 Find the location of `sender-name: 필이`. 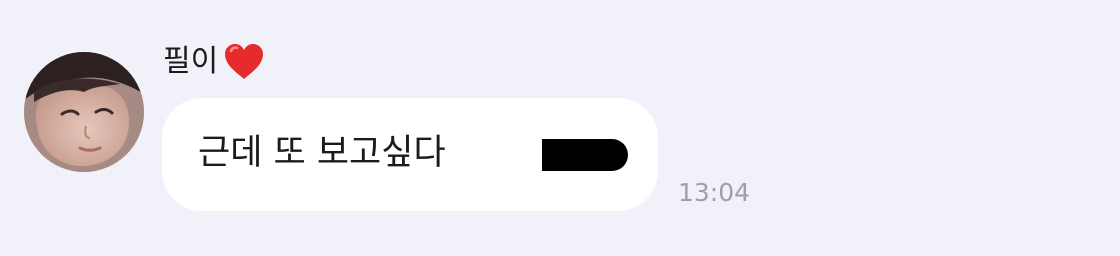

sender-name: 필이 is located at coordinates (191, 61).